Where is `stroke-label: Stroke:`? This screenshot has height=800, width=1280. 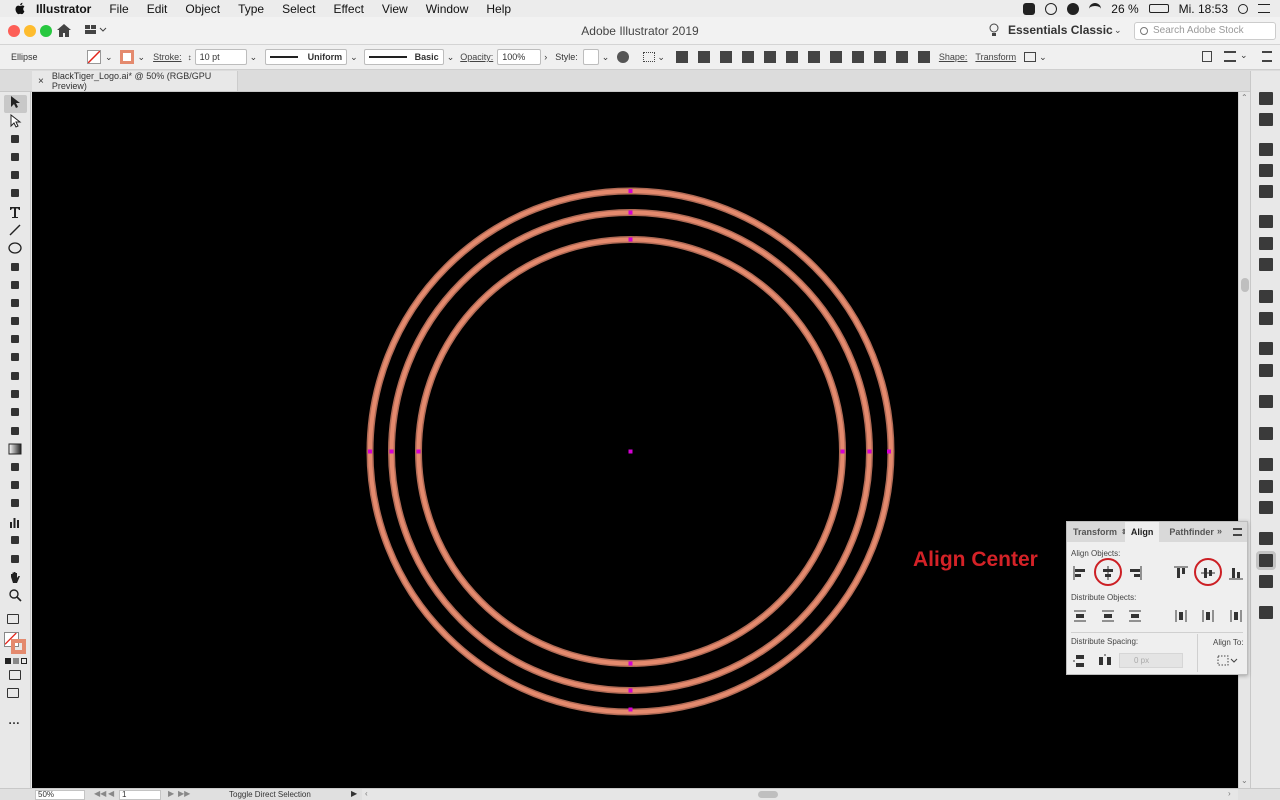
stroke-label: Stroke: is located at coordinates (167, 57).